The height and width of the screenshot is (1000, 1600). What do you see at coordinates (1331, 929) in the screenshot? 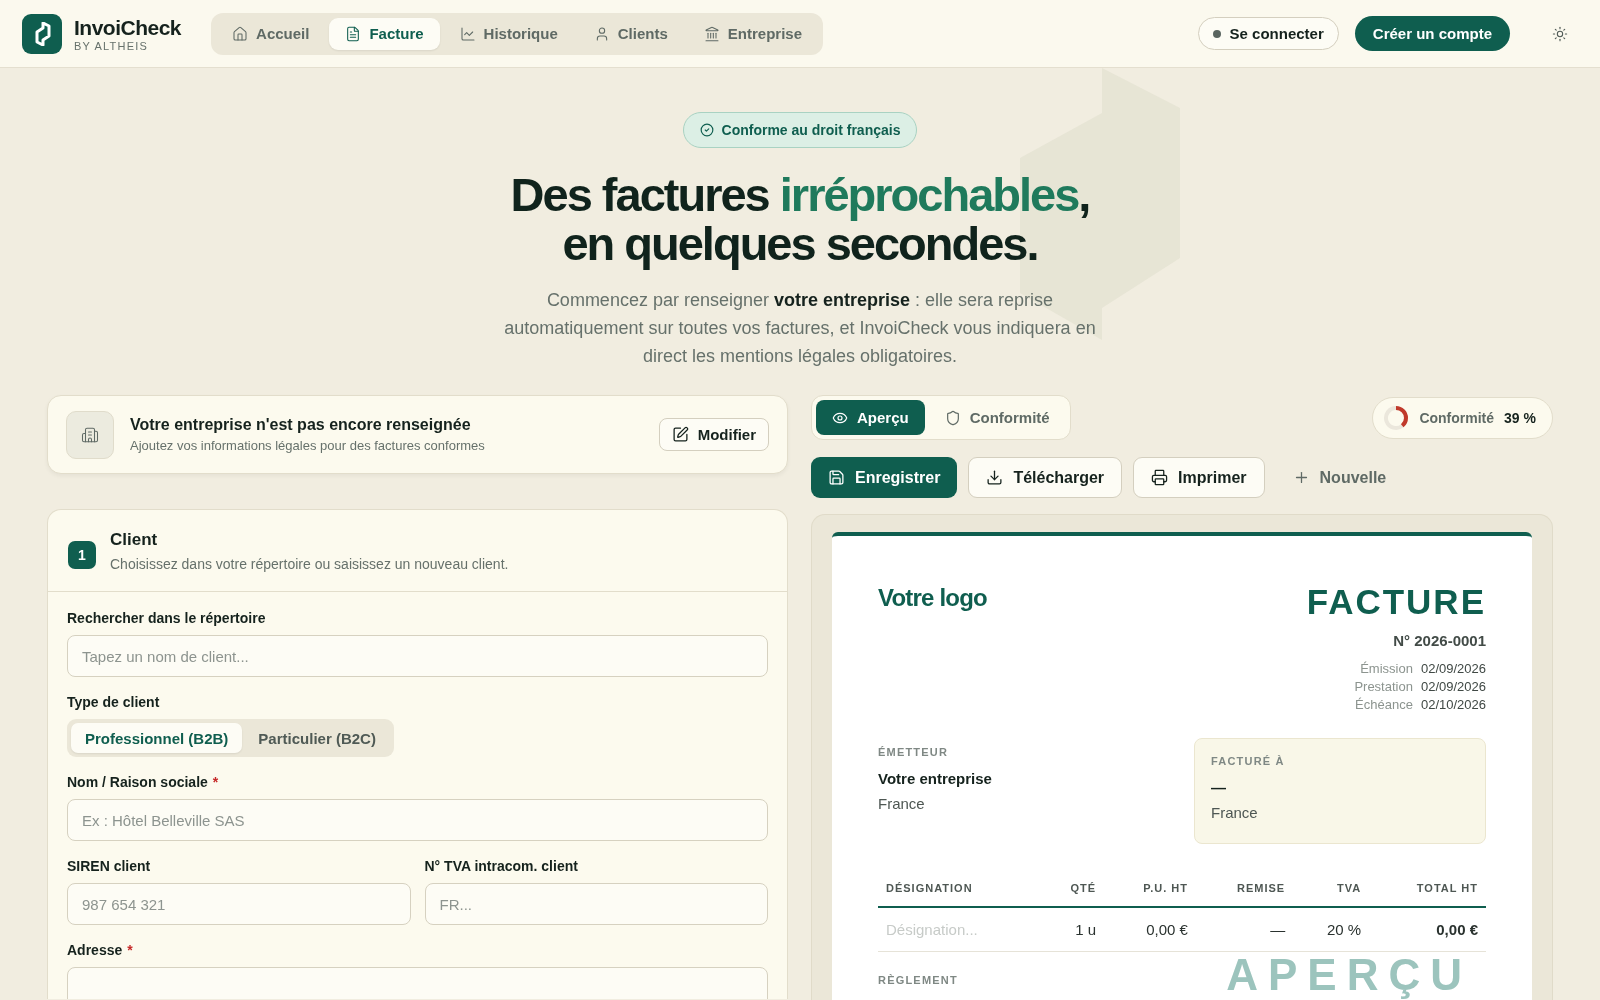
I see `table-cell: 20 %` at bounding box center [1331, 929].